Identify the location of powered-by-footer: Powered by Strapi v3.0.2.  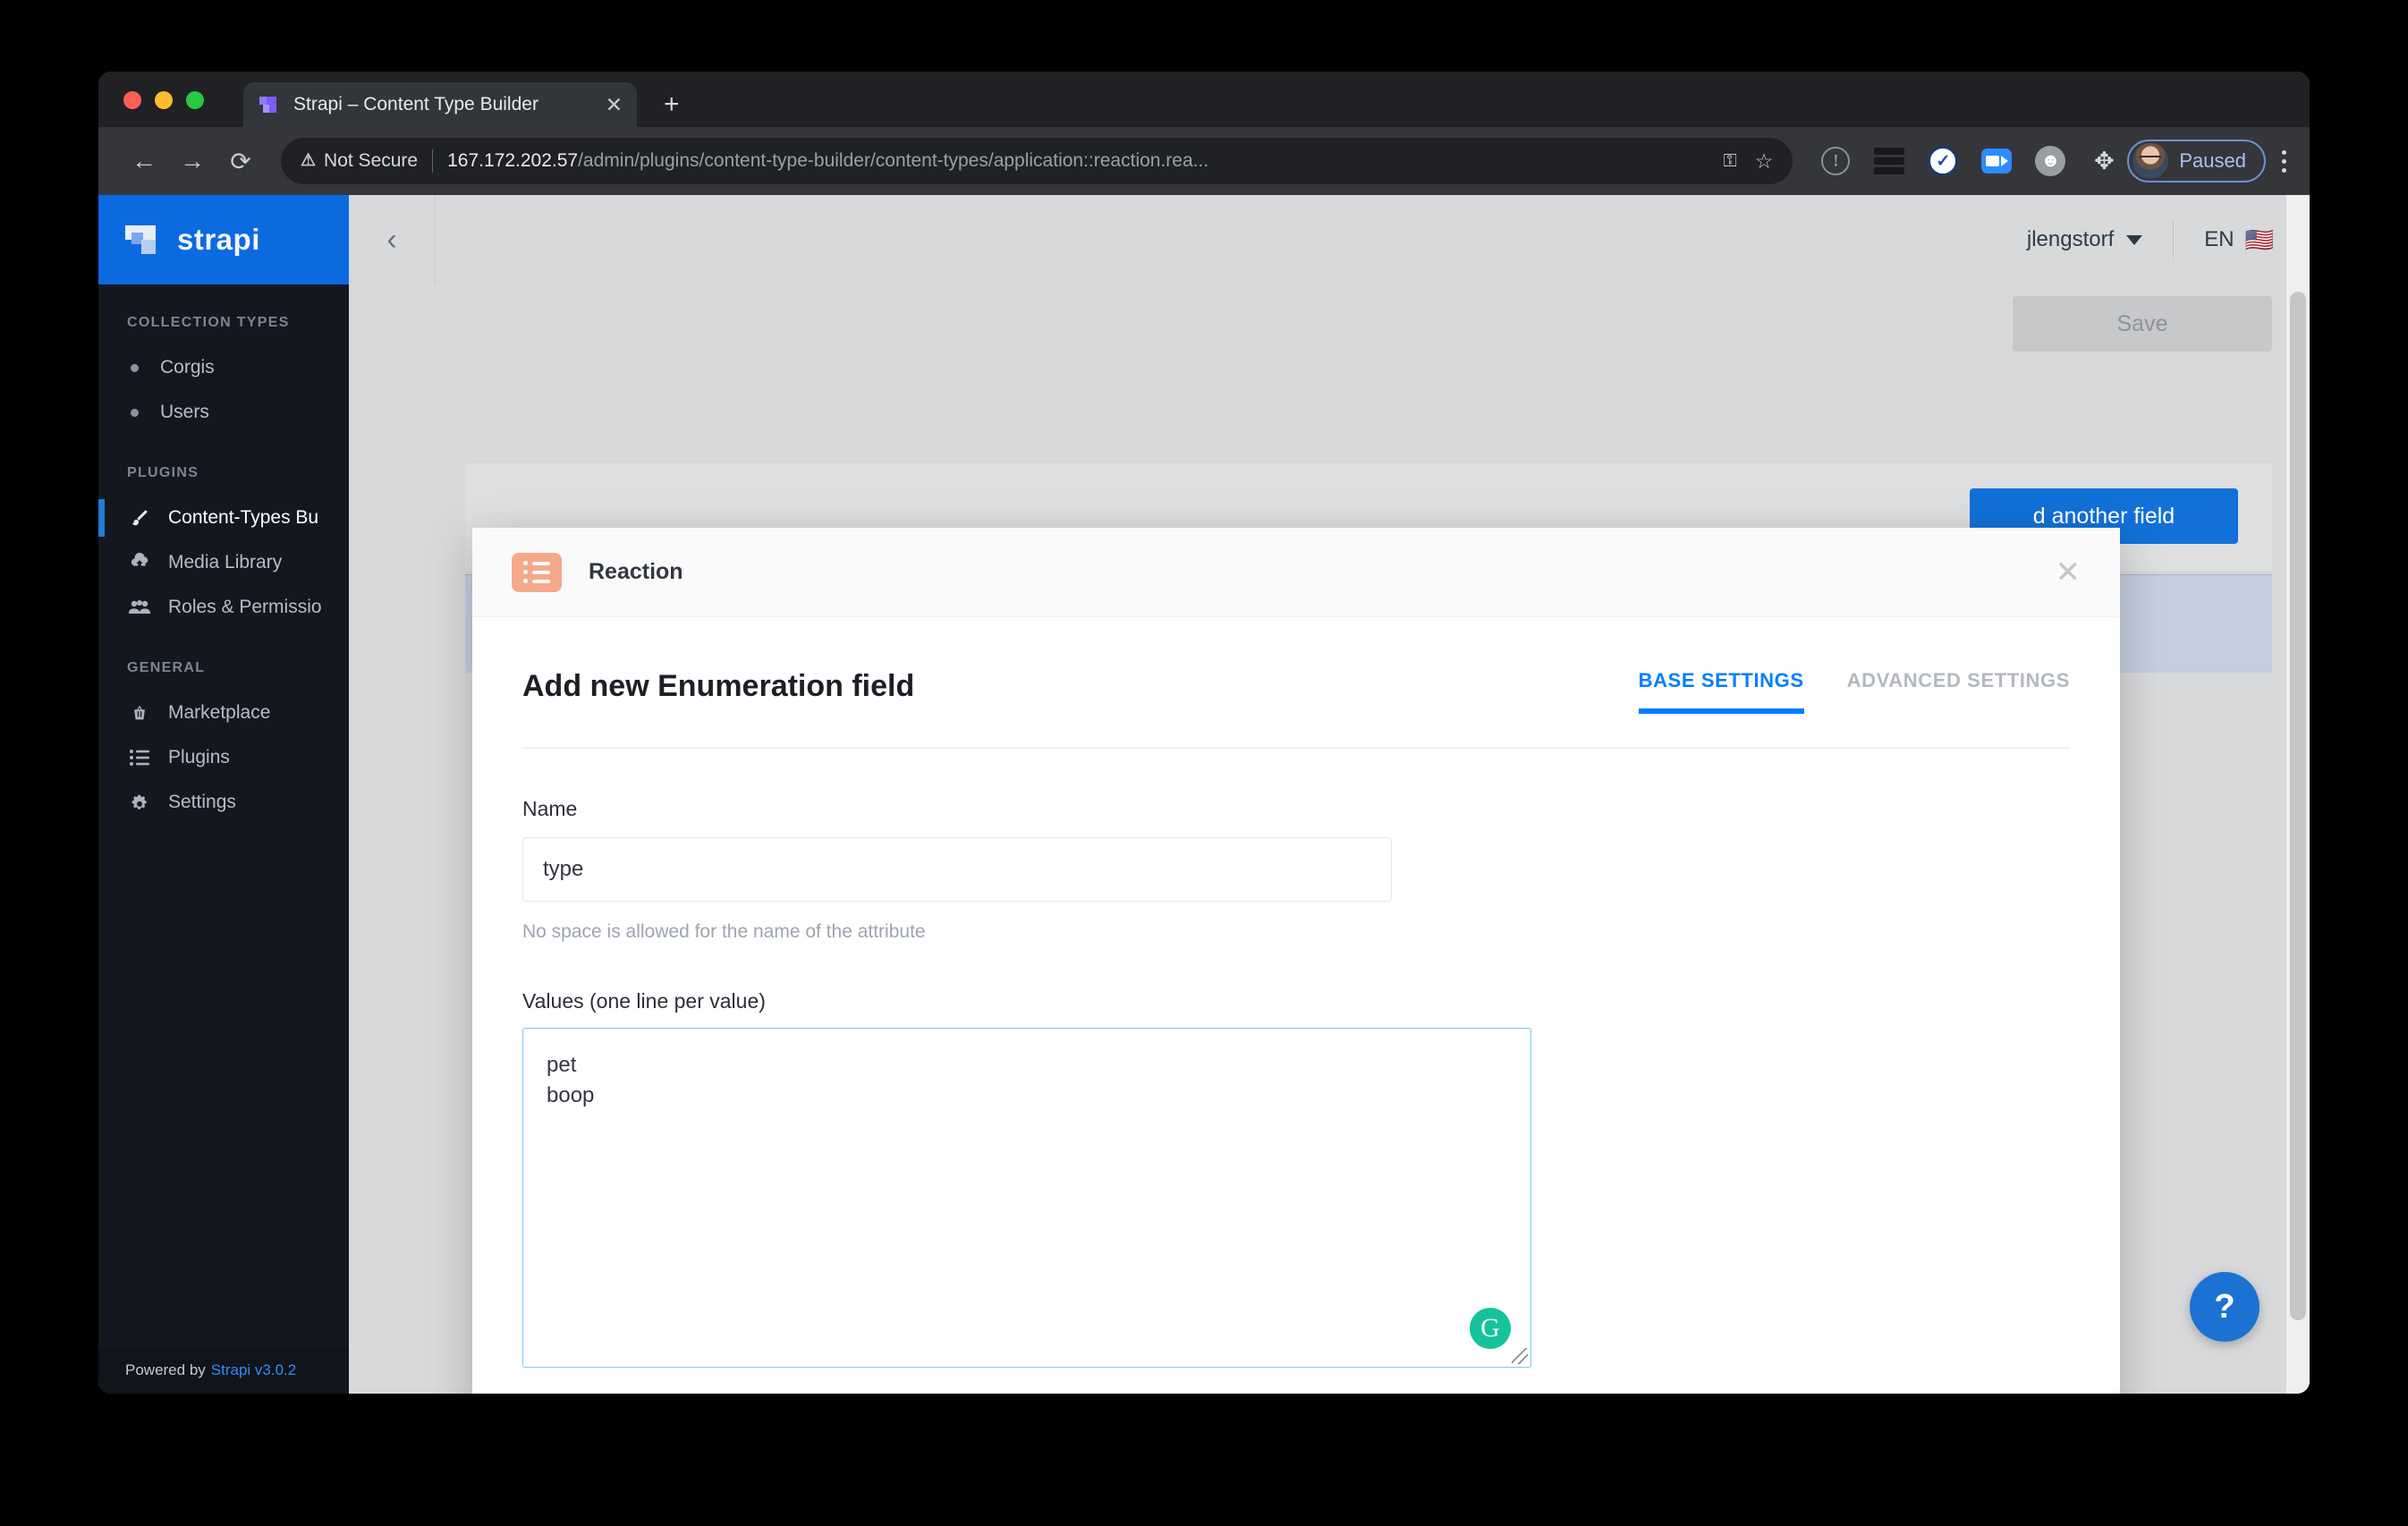
(223, 1370).